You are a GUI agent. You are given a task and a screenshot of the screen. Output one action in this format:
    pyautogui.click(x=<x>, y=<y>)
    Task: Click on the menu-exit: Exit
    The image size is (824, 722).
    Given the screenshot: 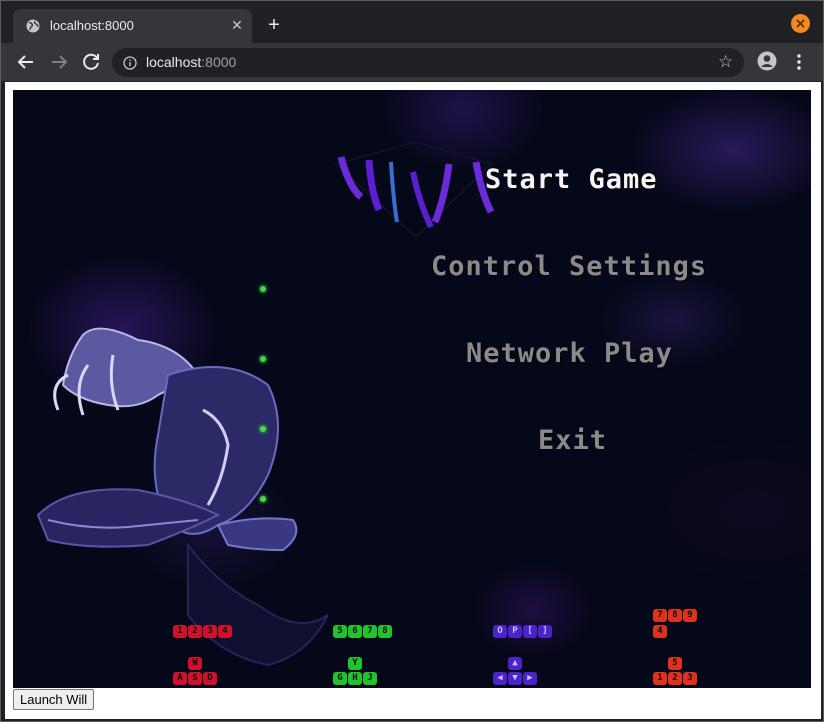 What is the action you would take?
    pyautogui.click(x=572, y=440)
    